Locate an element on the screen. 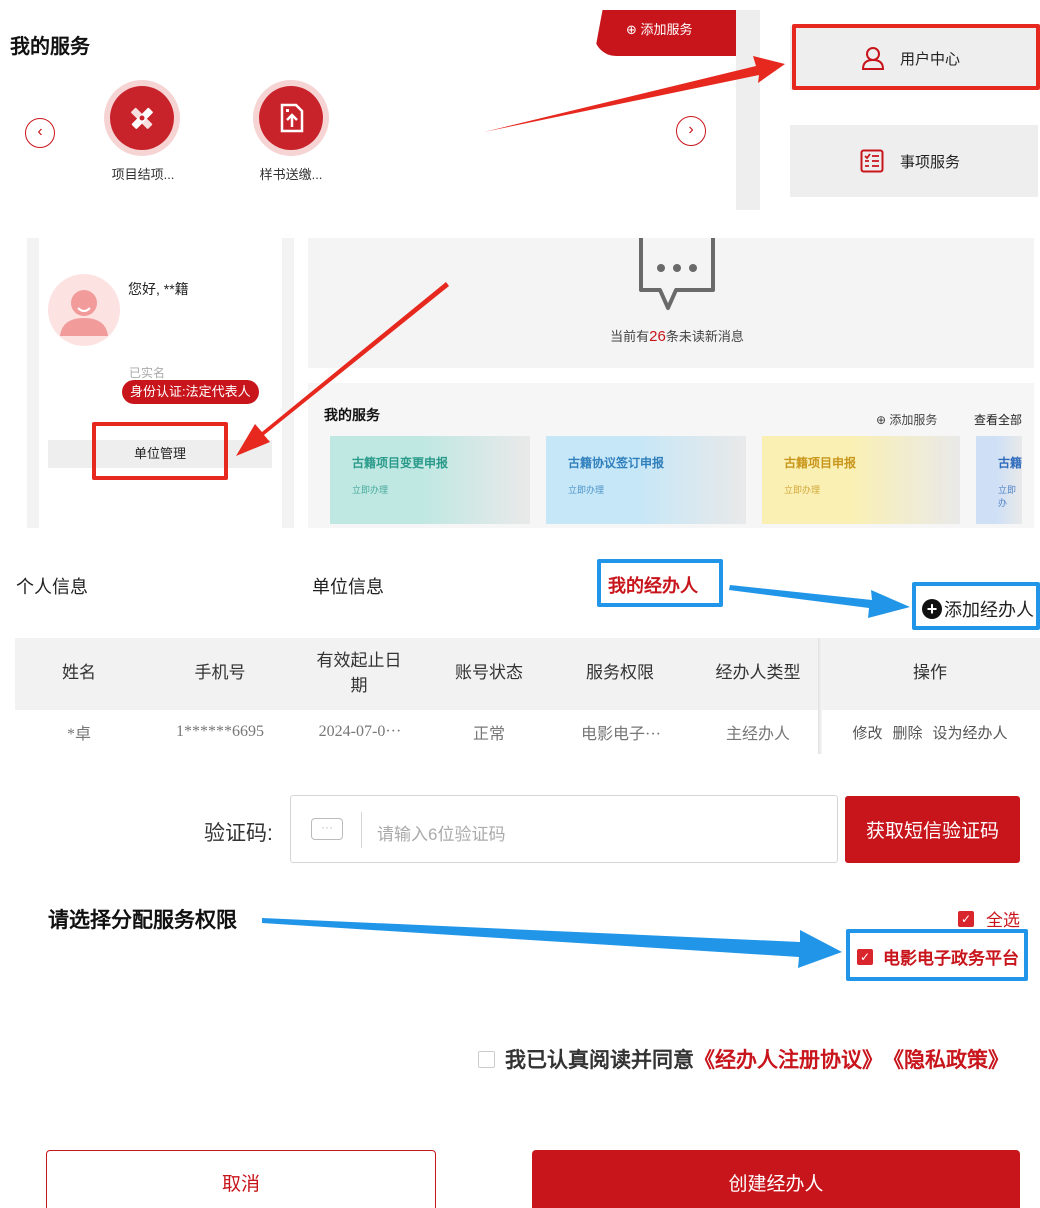  annotation-box-add-agent is located at coordinates (976, 606).